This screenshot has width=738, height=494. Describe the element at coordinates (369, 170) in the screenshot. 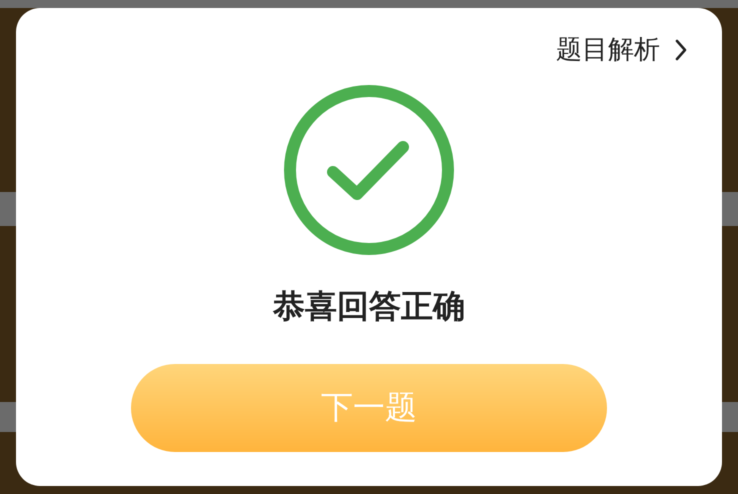

I see `check-circle-icon` at that location.